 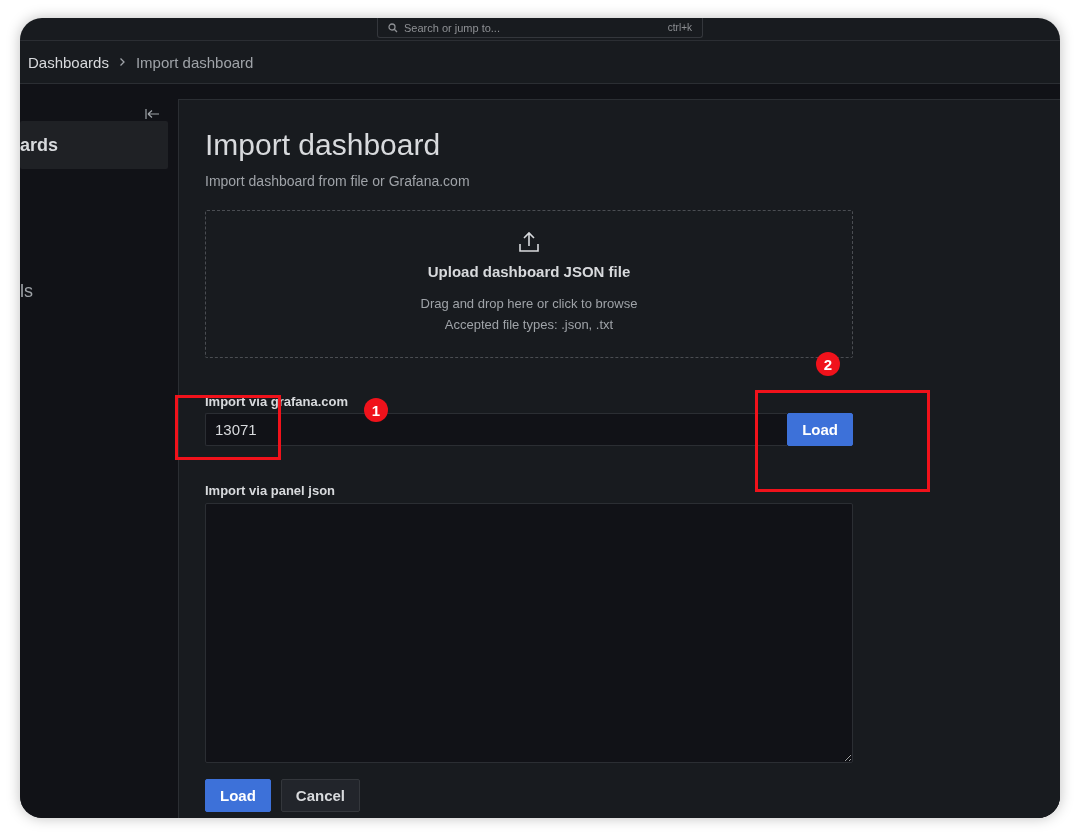 What do you see at coordinates (529, 304) in the screenshot?
I see `upload-hint: Drag and drop here or click to browse` at bounding box center [529, 304].